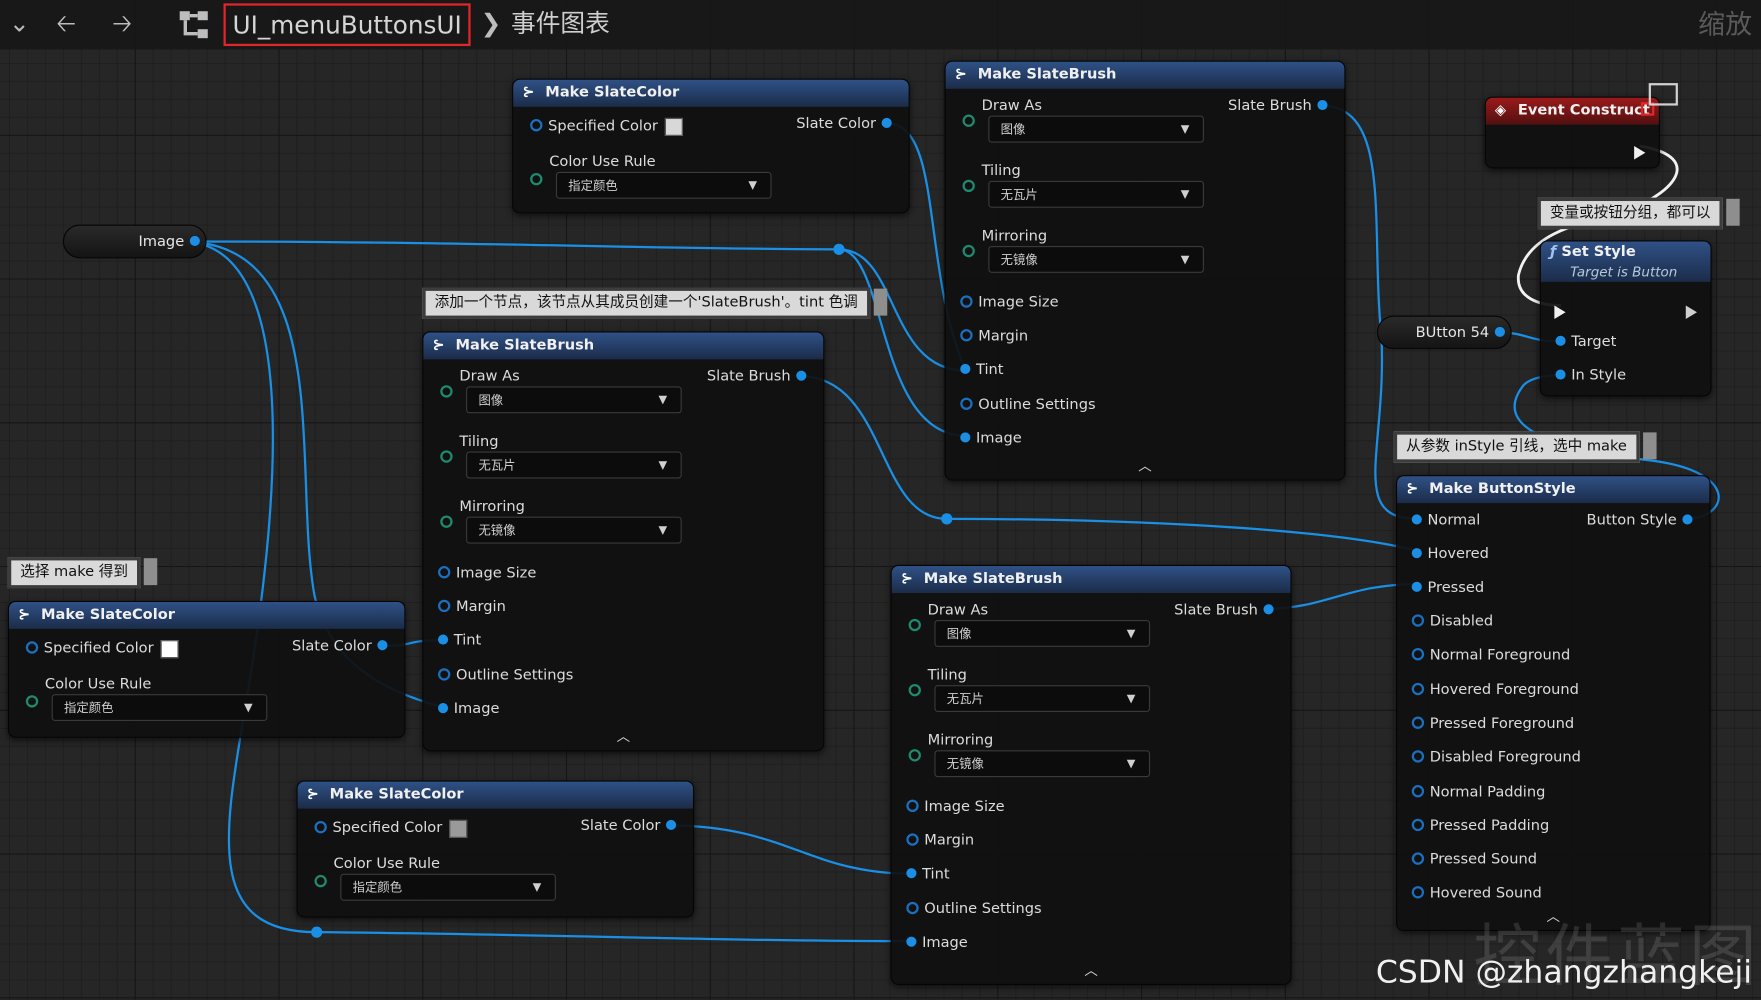 The width and height of the screenshot is (1761, 1000). What do you see at coordinates (1525, 447) in the screenshot?
I see `comment-bubble: 从参数 inStyle 引线，选中 make` at bounding box center [1525, 447].